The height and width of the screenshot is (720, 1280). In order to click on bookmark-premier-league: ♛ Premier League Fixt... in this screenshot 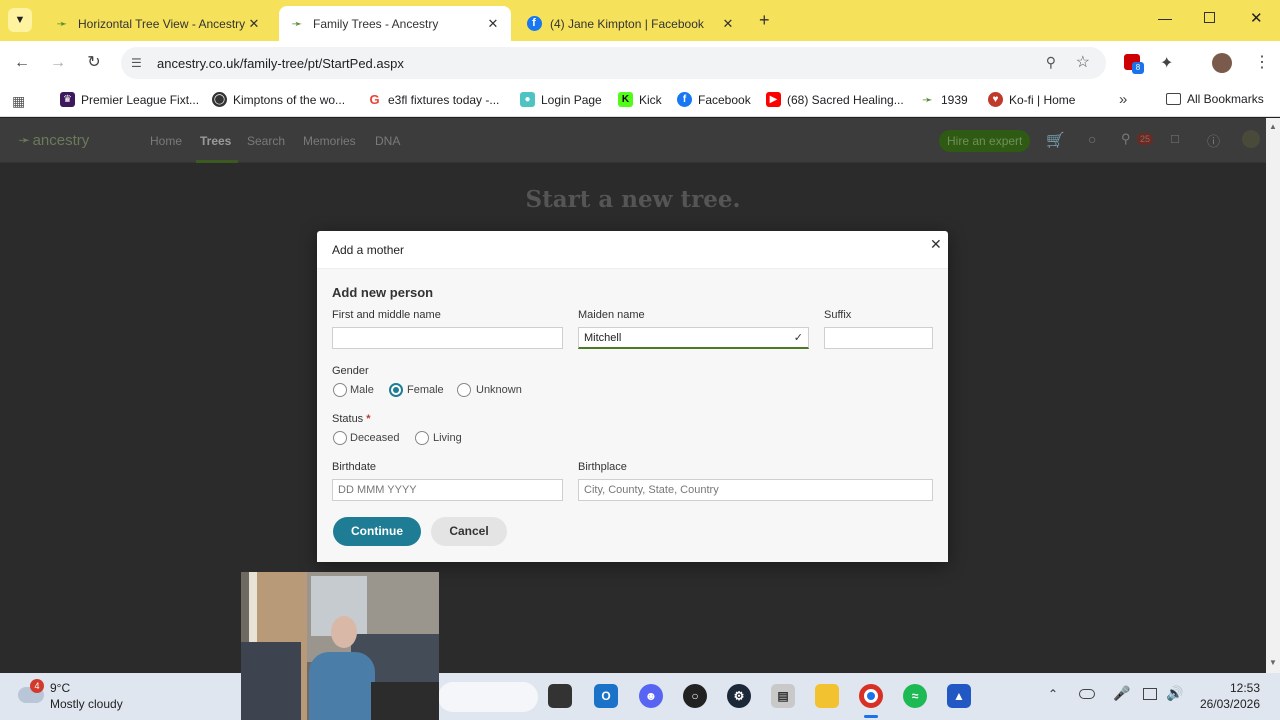, I will do `click(129, 99)`.